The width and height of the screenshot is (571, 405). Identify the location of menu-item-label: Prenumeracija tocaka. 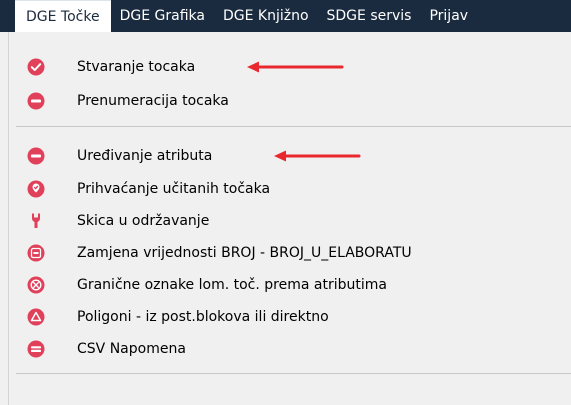
(153, 101).